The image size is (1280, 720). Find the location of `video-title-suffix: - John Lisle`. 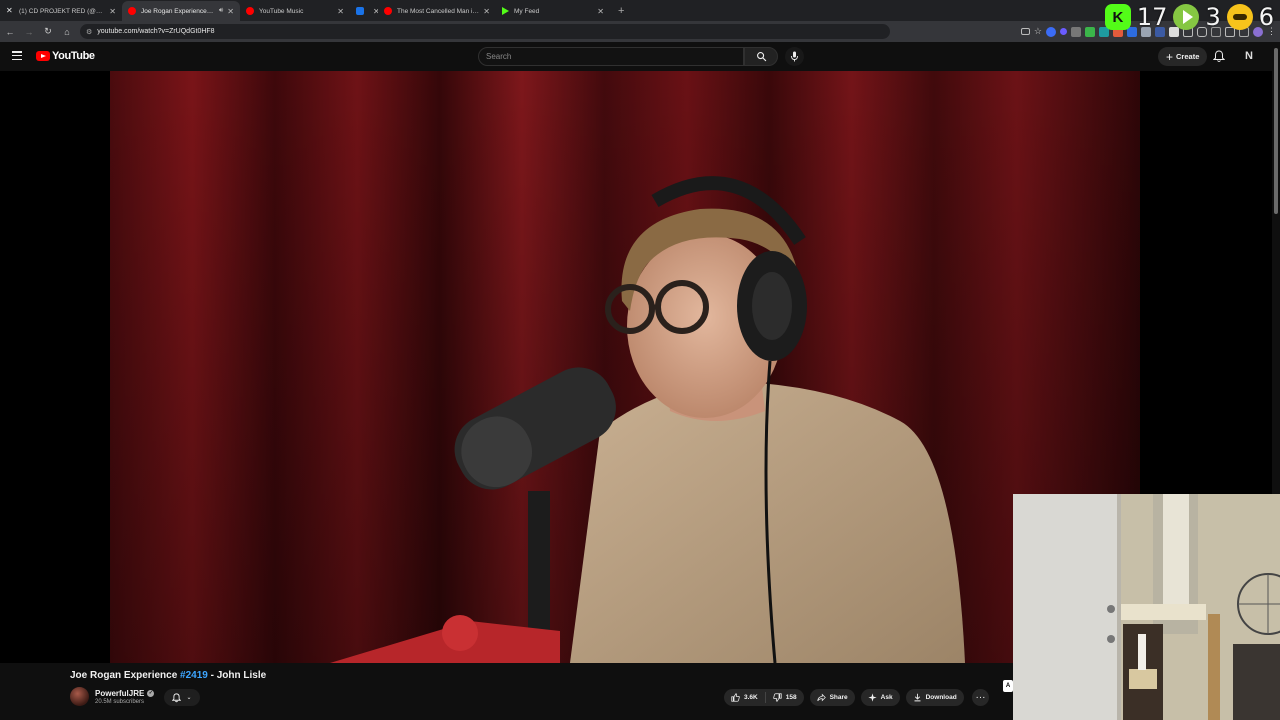

video-title-suffix: - John Lisle is located at coordinates (237, 675).